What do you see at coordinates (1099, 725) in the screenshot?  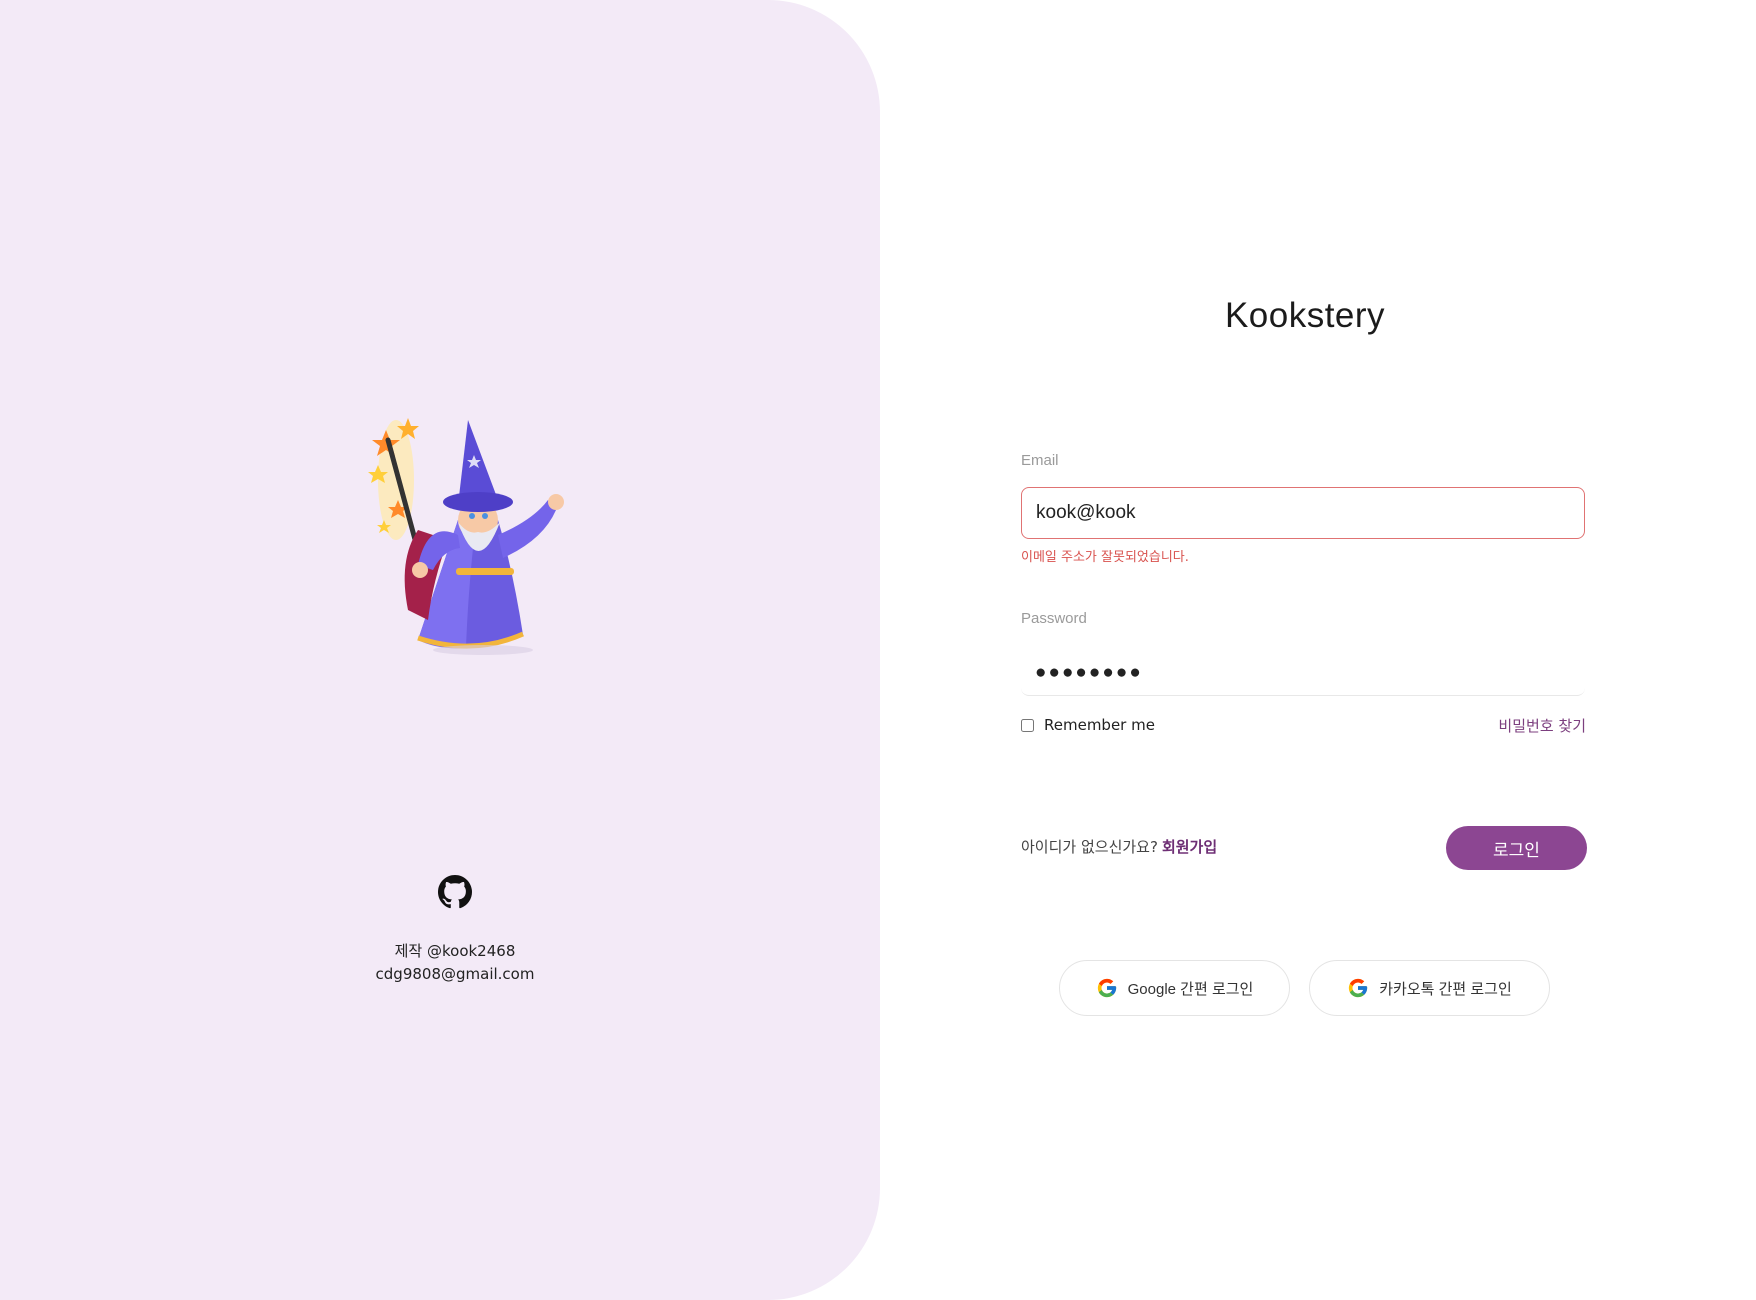 I see `remember-me-label: Remember me` at bounding box center [1099, 725].